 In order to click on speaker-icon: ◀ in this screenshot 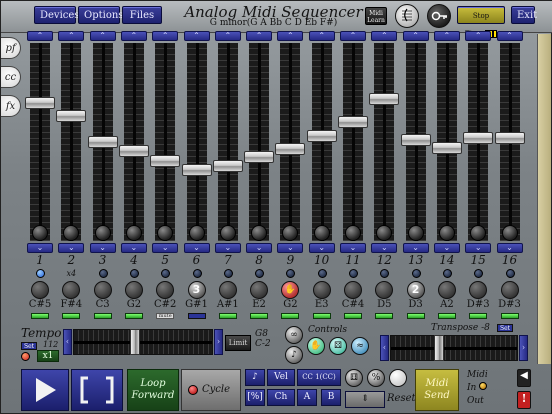, I will do `click(524, 378)`.